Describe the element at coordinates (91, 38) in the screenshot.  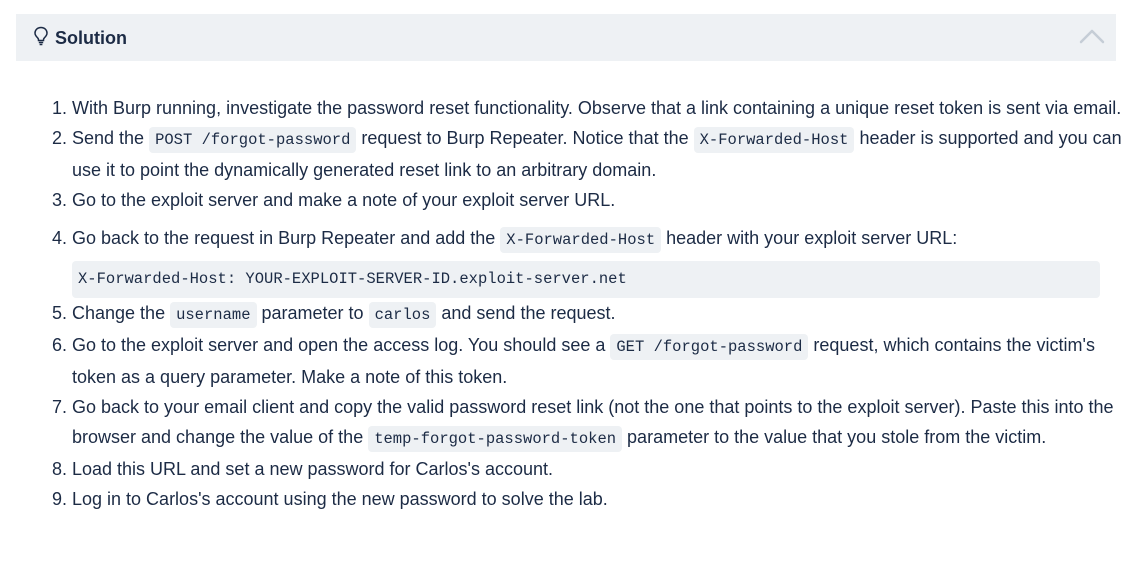
I see `solution-title: Solution` at that location.